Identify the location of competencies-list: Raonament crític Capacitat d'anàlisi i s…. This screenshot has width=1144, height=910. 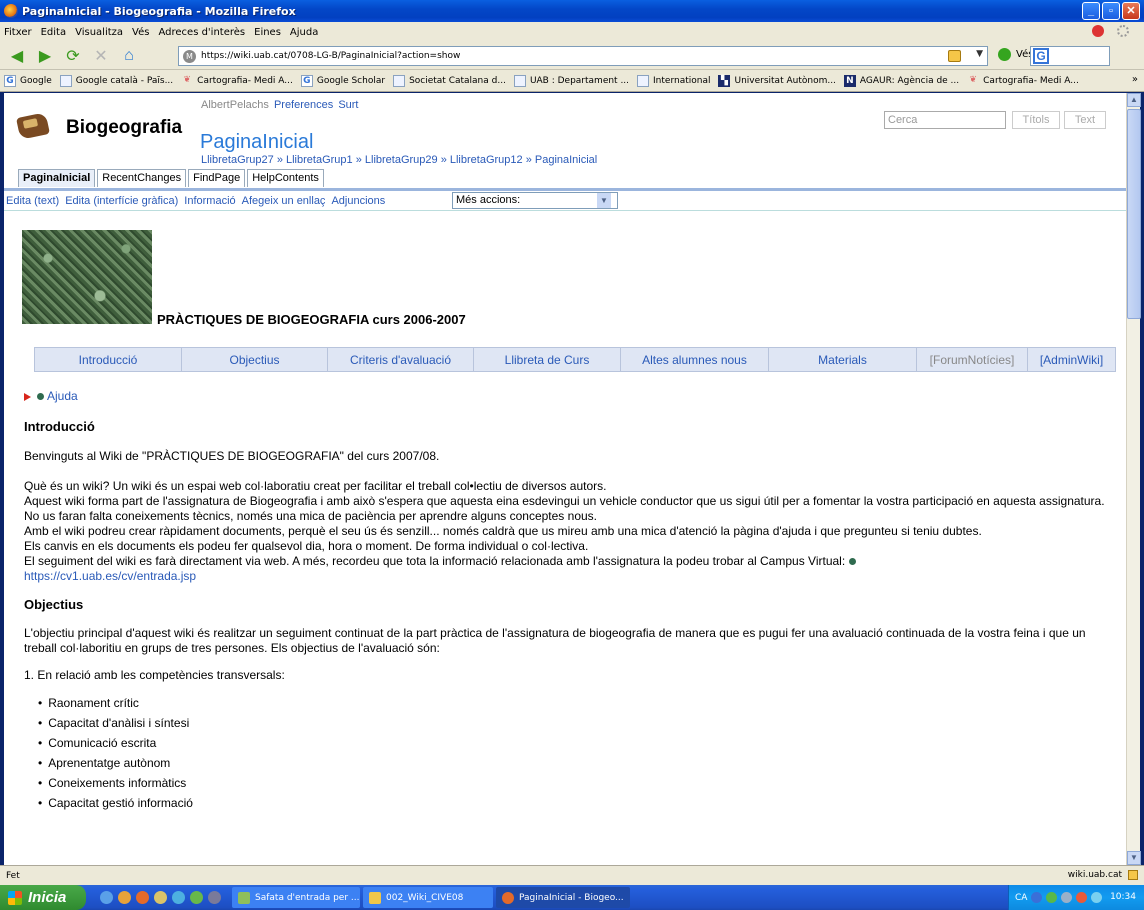
(573, 753).